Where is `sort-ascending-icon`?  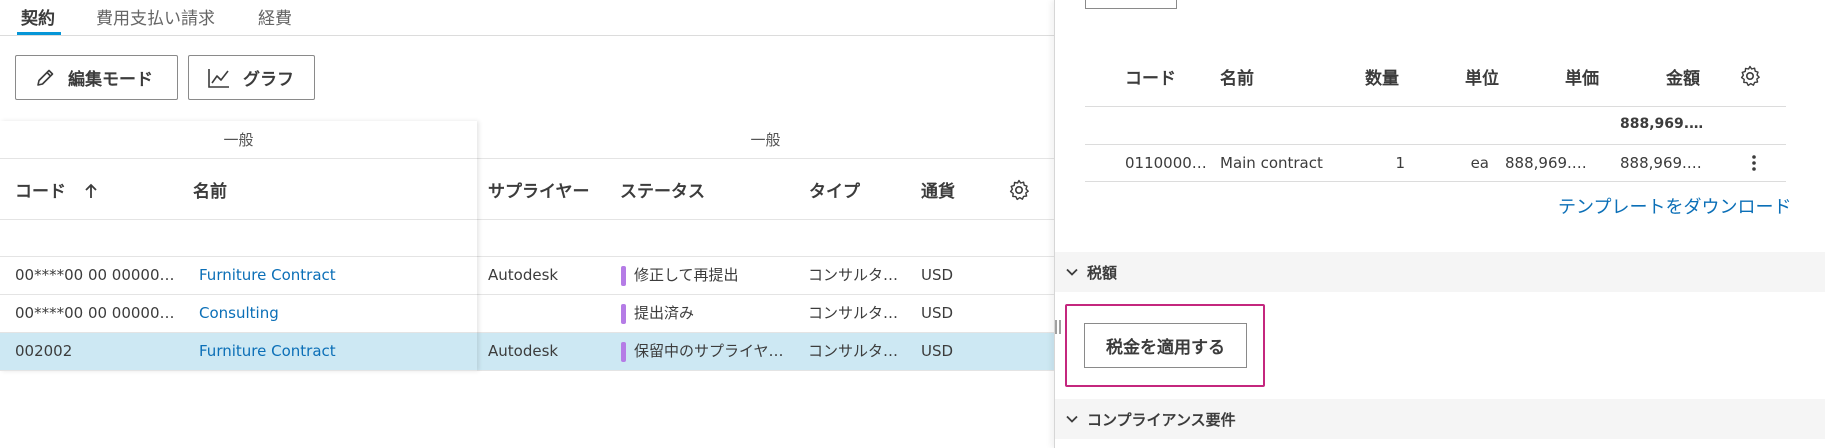
sort-ascending-icon is located at coordinates (91, 190).